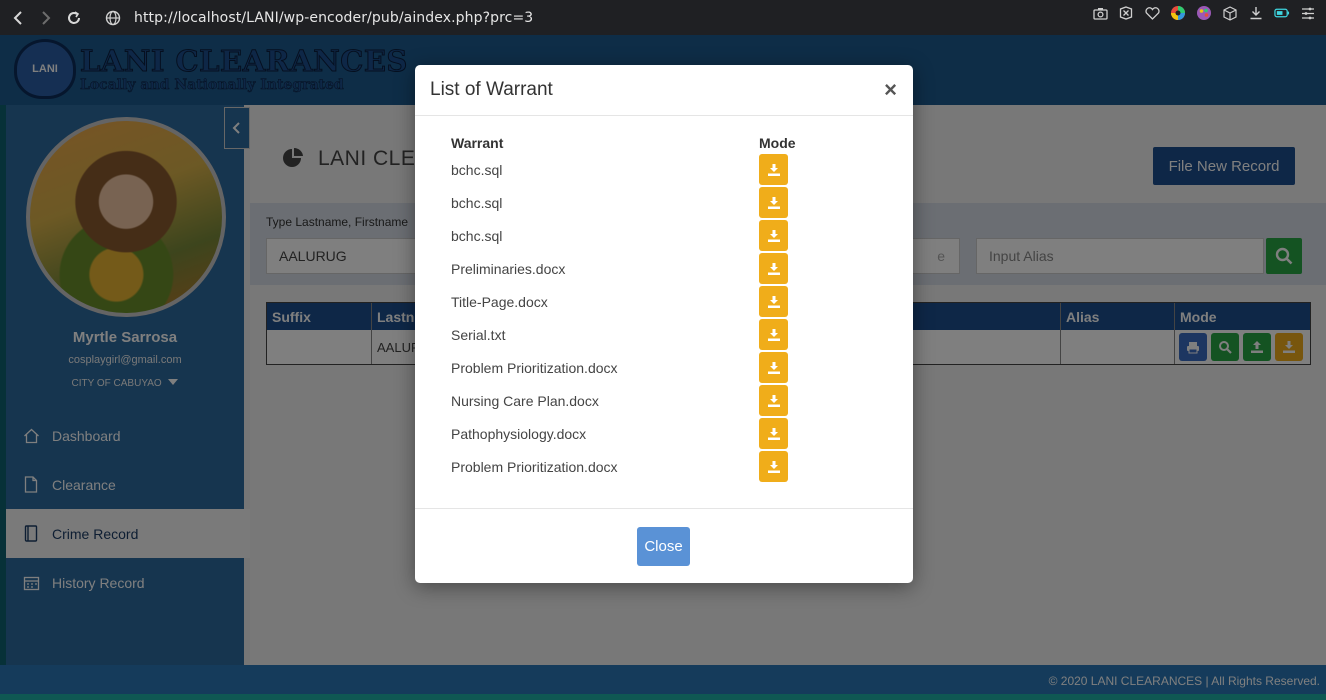 The width and height of the screenshot is (1326, 700). Describe the element at coordinates (666, 400) in the screenshot. I see `warrant-row: Nursing Care Plan.docx` at that location.